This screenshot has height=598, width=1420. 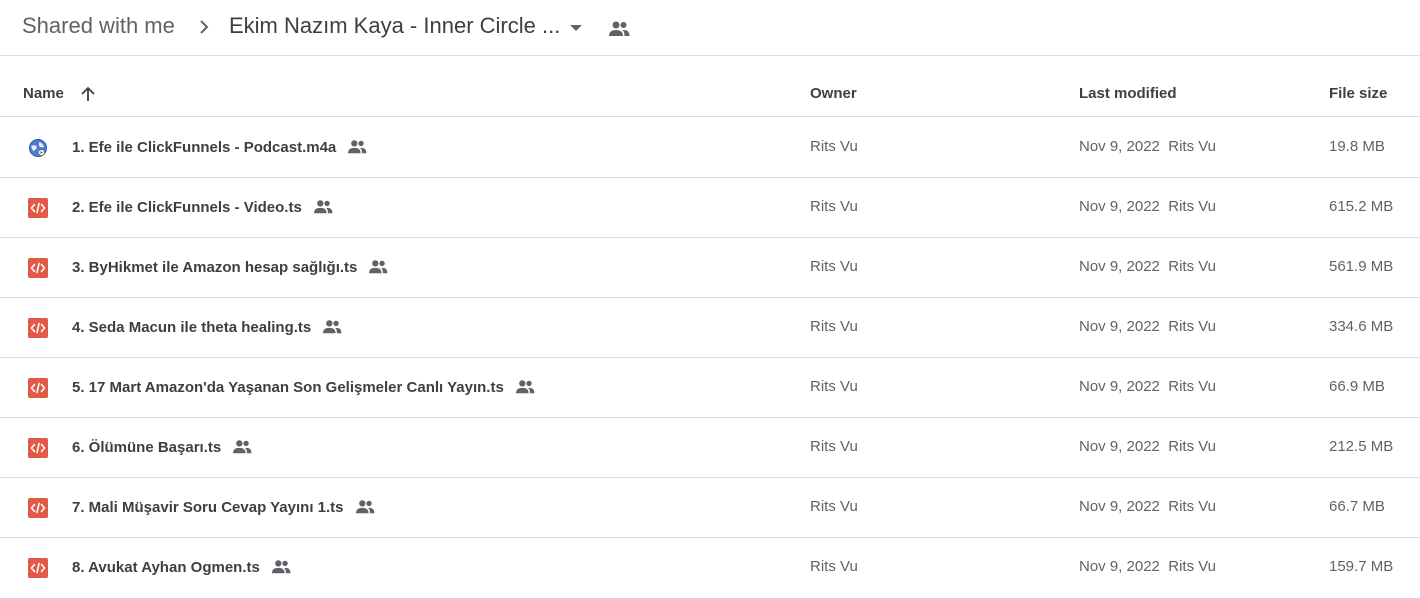 What do you see at coordinates (1361, 446) in the screenshot?
I see `file-size: 212.5 MB` at bounding box center [1361, 446].